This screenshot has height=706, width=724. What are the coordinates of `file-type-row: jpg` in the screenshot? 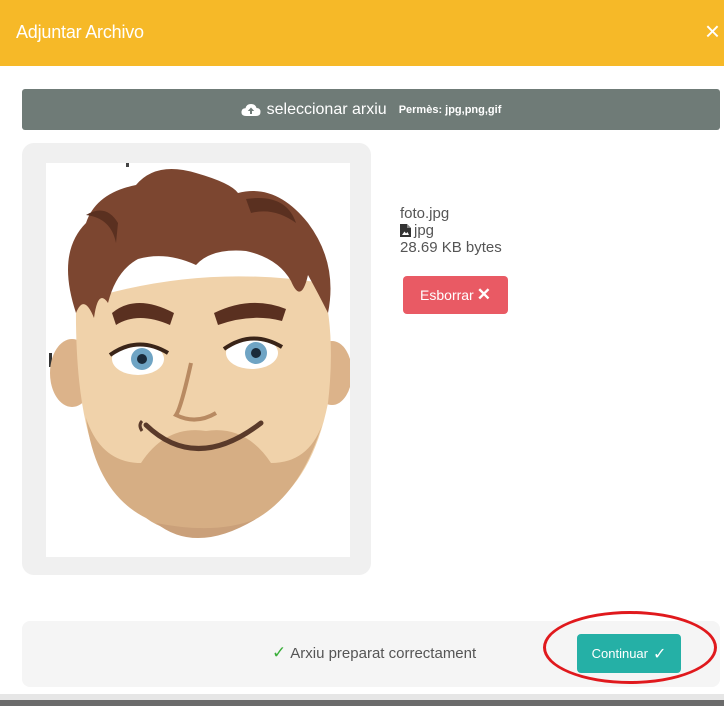 It's located at (451, 230).